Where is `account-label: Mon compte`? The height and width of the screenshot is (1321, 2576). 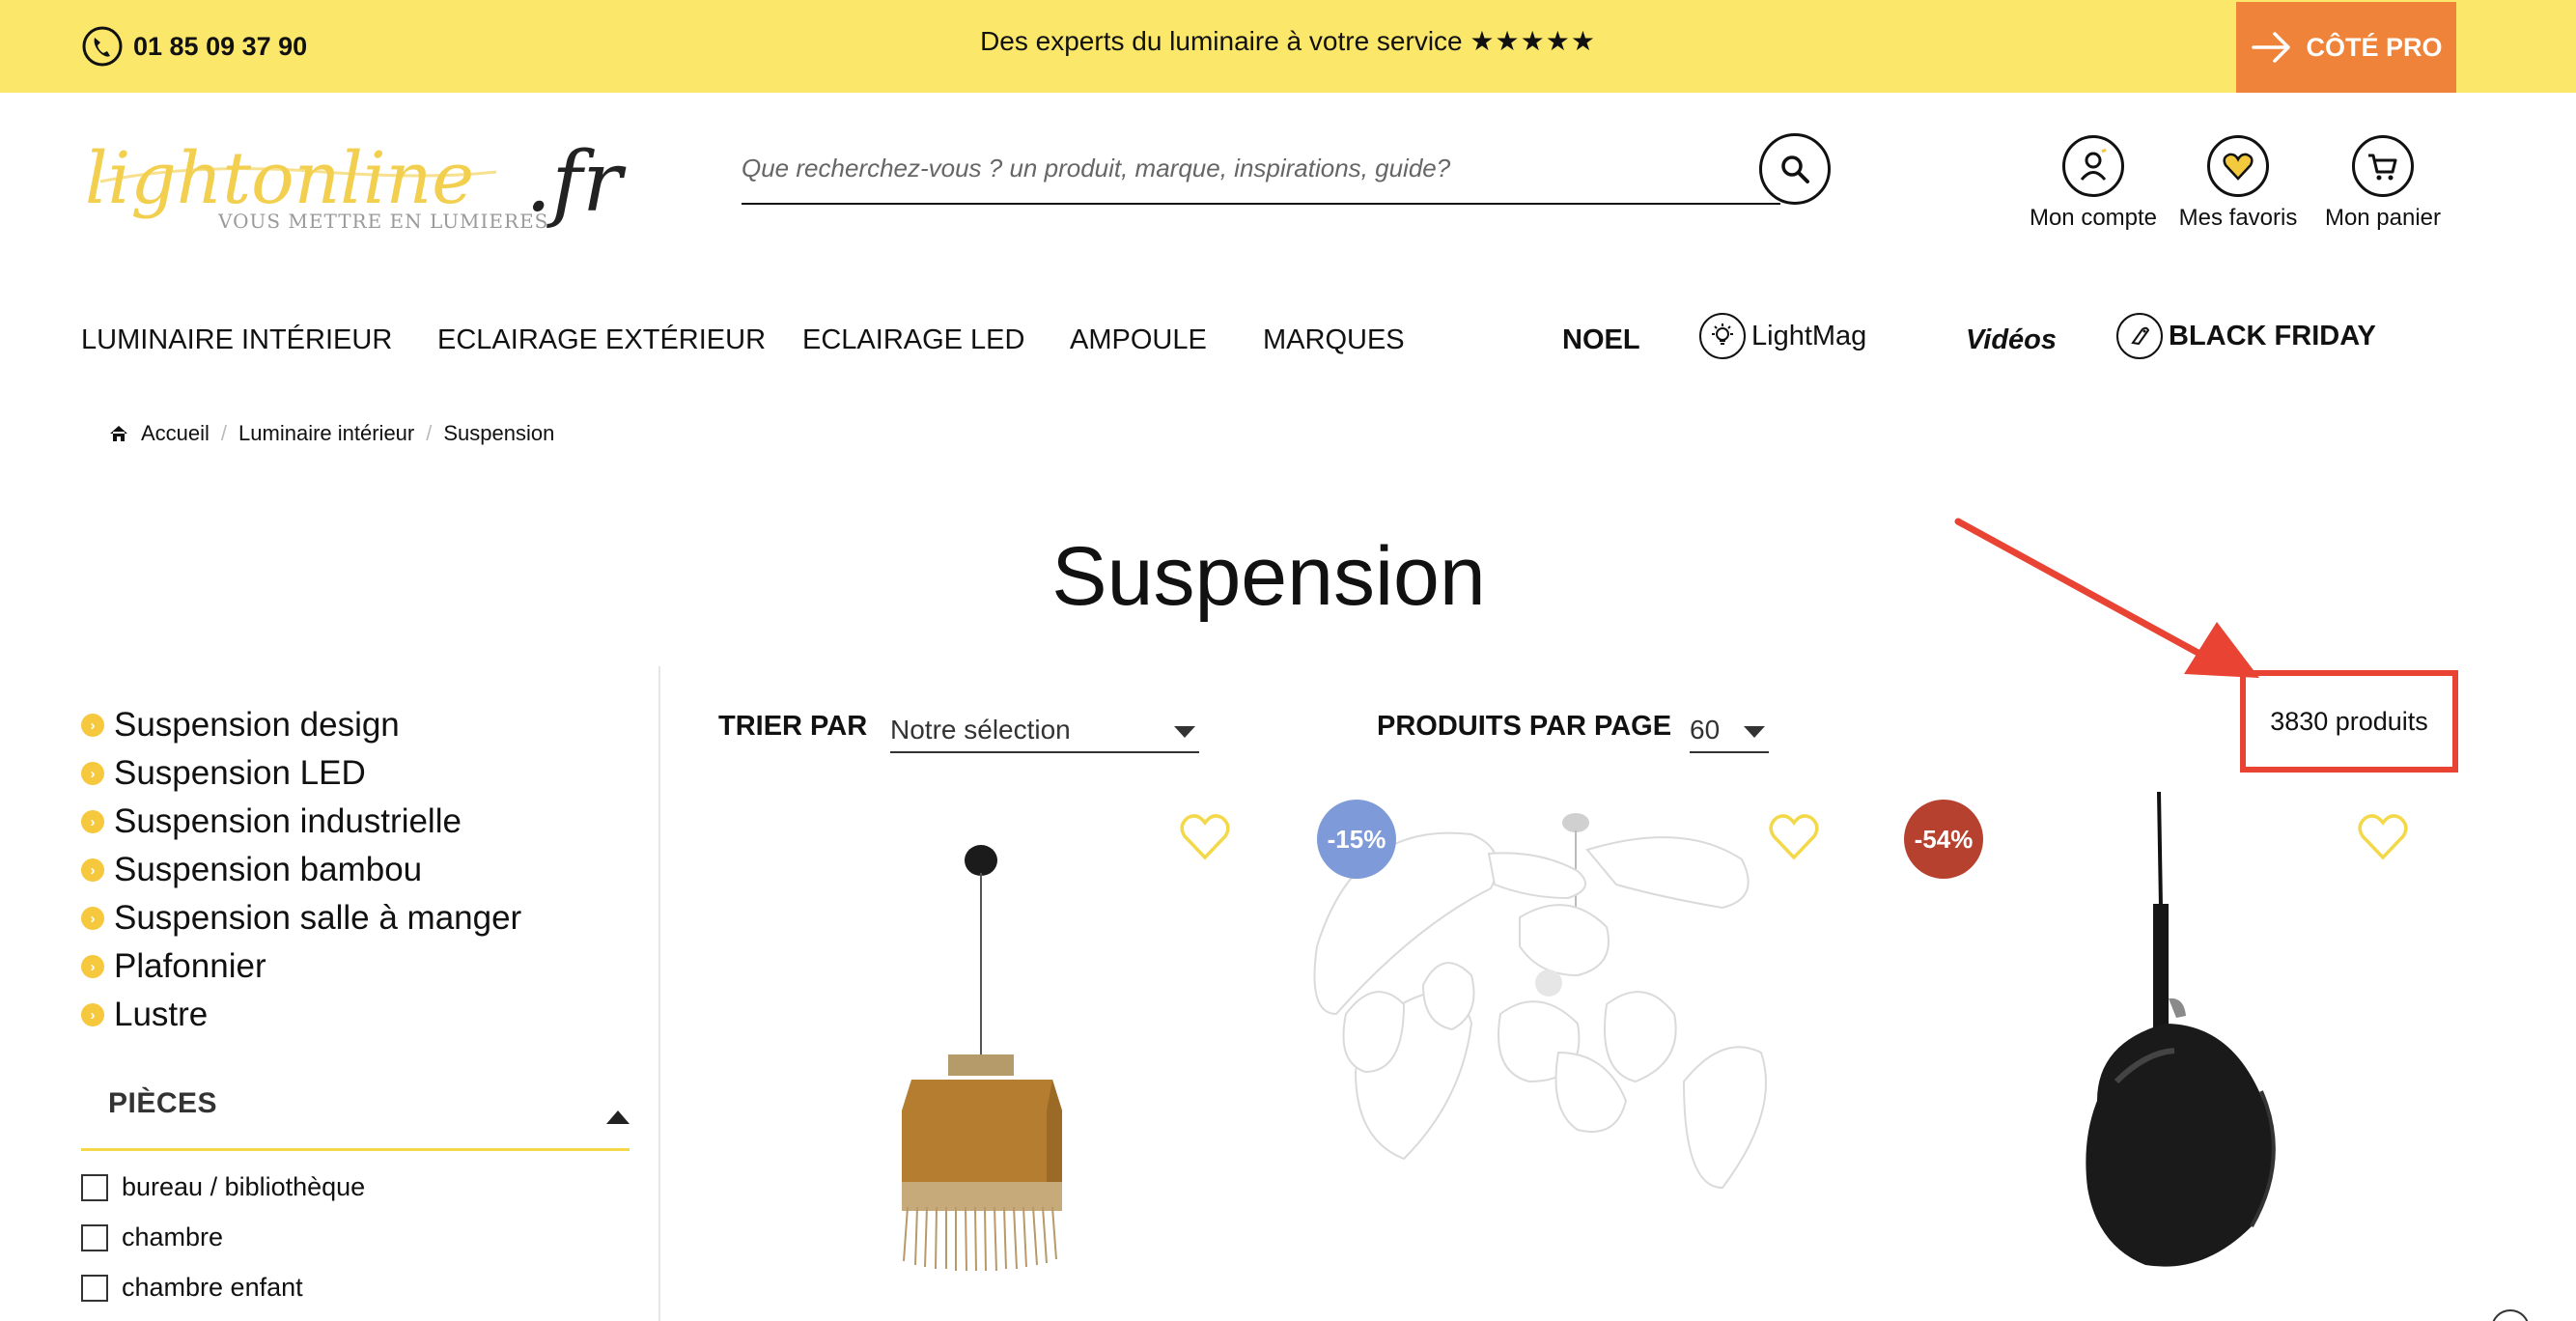
account-label: Mon compte is located at coordinates (2094, 218).